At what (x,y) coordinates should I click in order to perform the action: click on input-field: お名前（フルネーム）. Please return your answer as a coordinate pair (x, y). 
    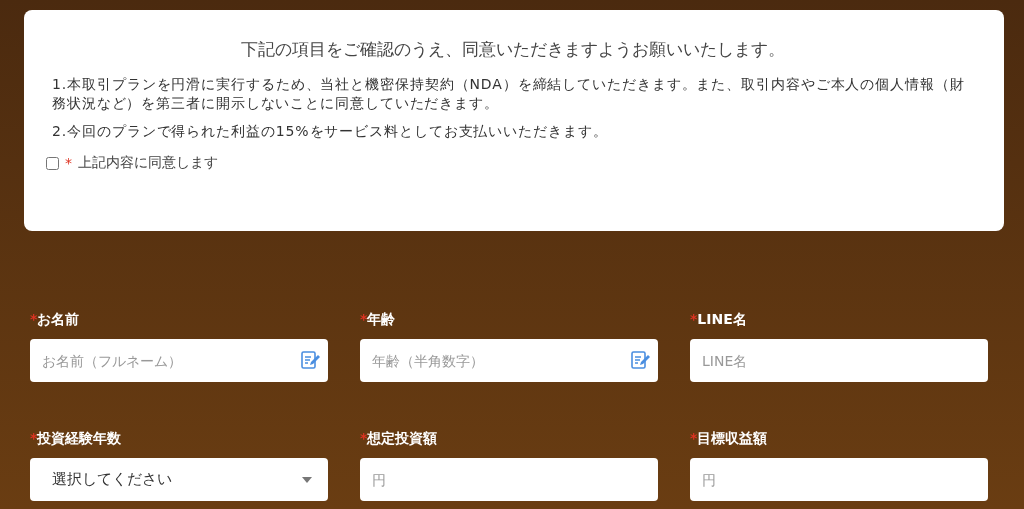
    Looking at the image, I should click on (179, 360).